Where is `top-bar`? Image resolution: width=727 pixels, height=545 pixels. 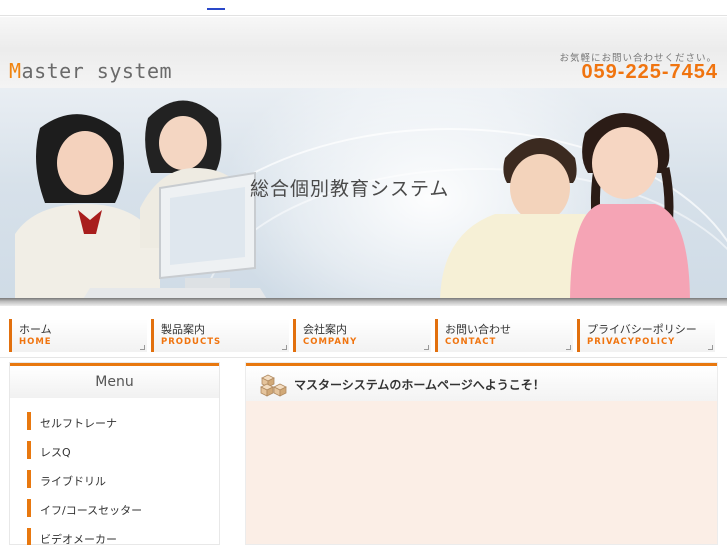 top-bar is located at coordinates (363, 8).